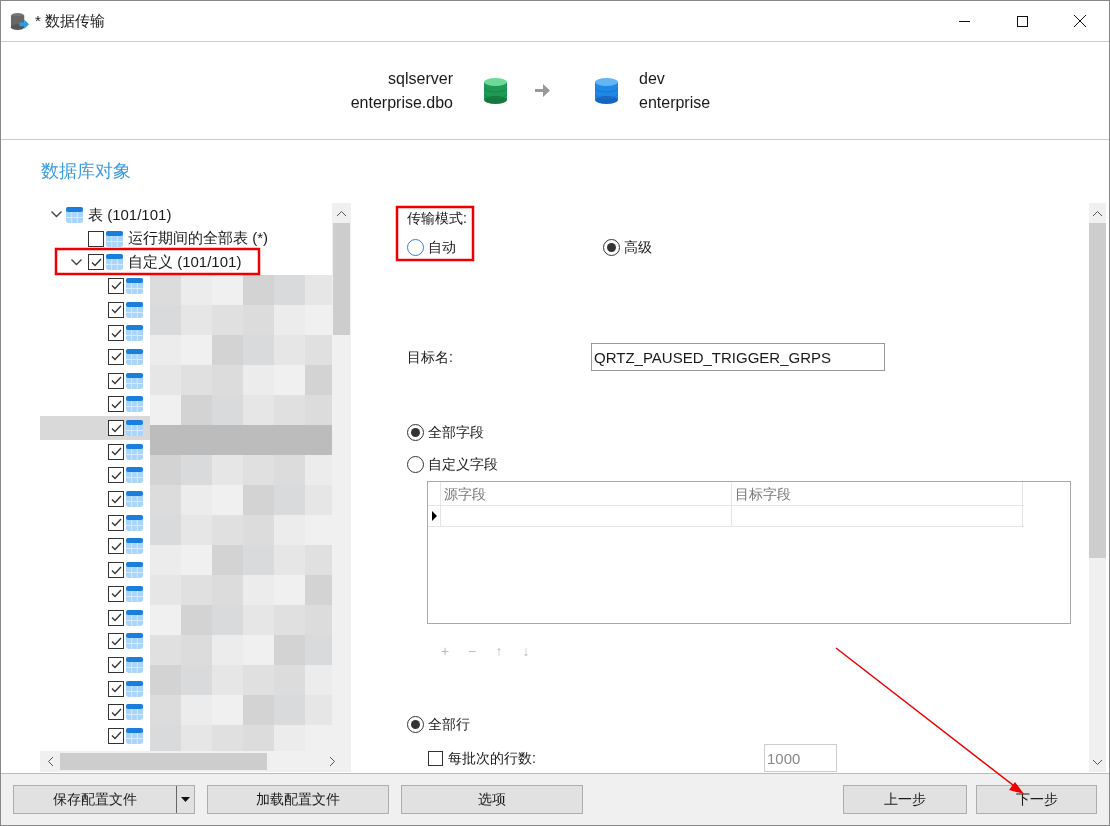 This screenshot has height=826, width=1110. I want to click on radio-button: 高级, so click(627, 247).